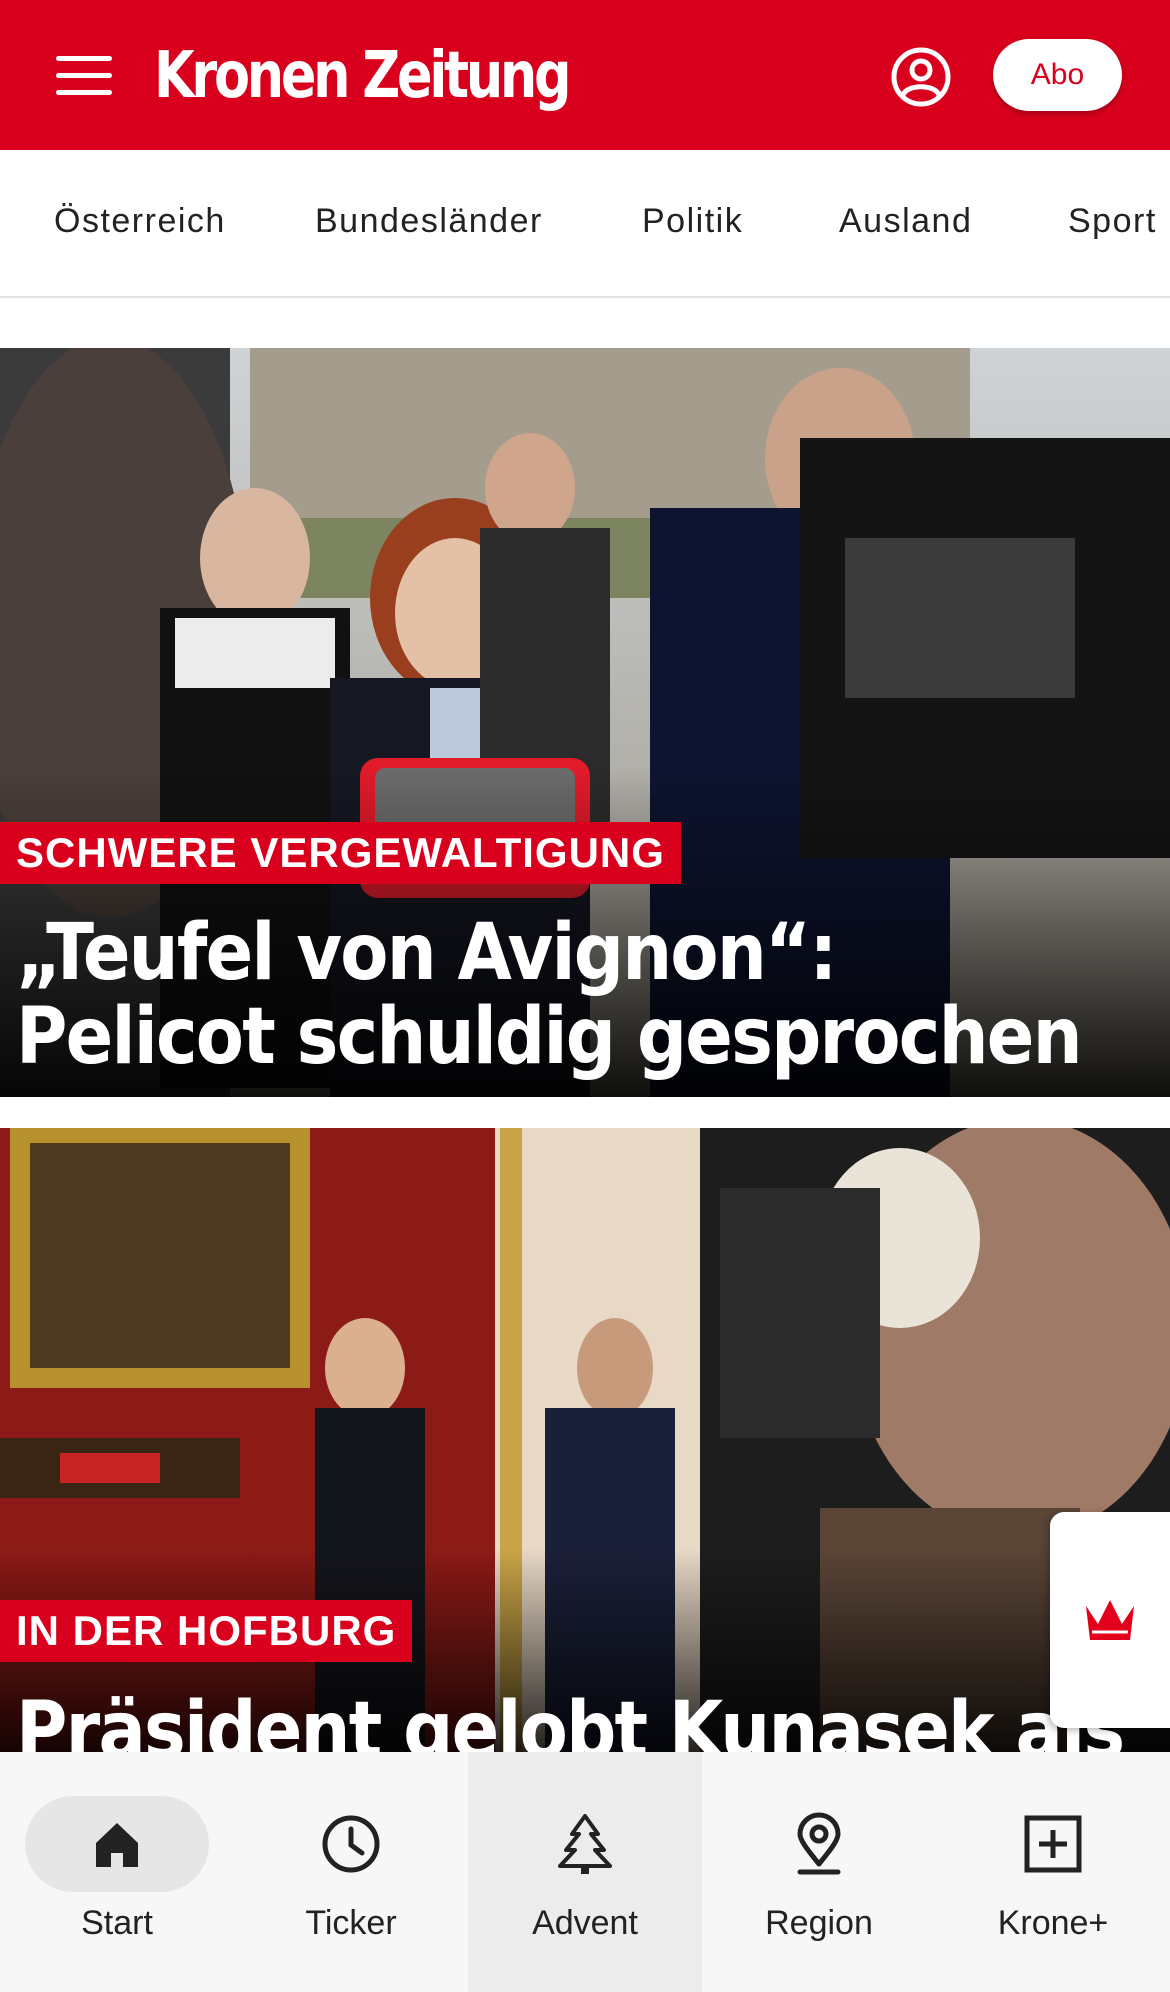 The width and height of the screenshot is (1170, 1992). Describe the element at coordinates (692, 221) in the screenshot. I see `category-politik: Politik` at that location.